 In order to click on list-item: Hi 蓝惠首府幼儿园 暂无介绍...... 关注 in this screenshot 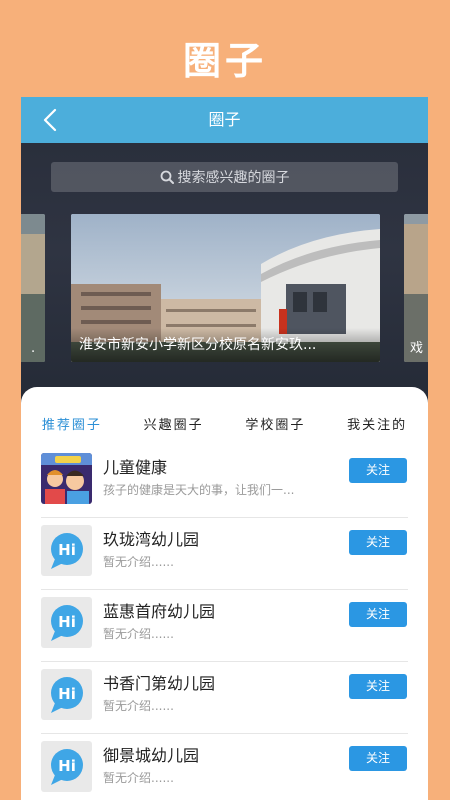, I will do `click(224, 626)`.